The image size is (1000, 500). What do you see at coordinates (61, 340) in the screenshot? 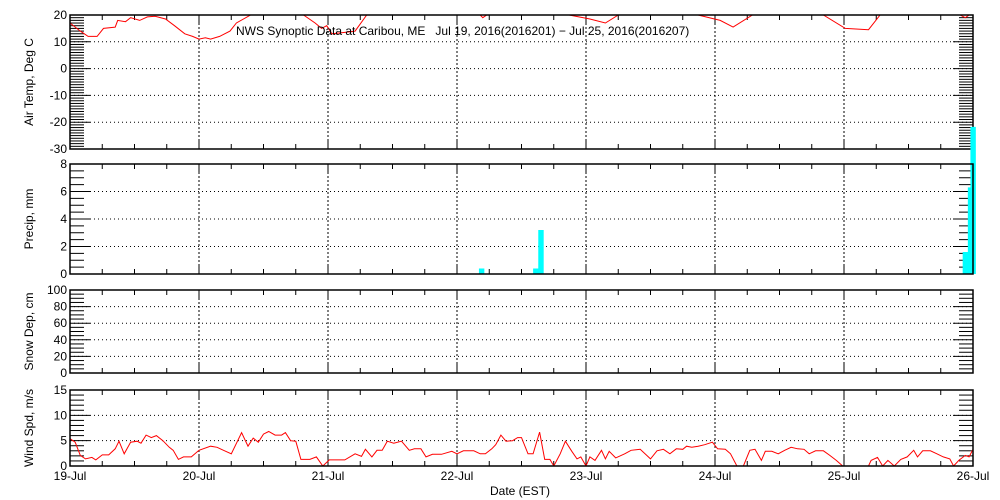
I see `y-tick-label: 40` at bounding box center [61, 340].